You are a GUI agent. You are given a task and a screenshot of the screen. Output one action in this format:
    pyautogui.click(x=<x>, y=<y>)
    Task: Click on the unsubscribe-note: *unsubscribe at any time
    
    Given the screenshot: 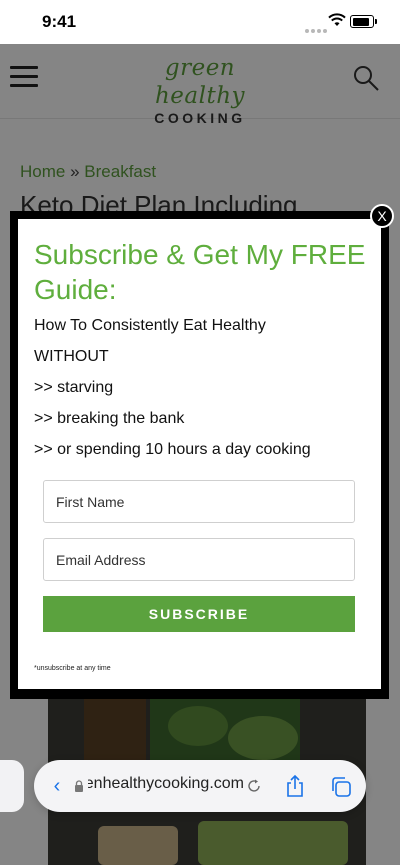 What is the action you would take?
    pyautogui.click(x=72, y=668)
    